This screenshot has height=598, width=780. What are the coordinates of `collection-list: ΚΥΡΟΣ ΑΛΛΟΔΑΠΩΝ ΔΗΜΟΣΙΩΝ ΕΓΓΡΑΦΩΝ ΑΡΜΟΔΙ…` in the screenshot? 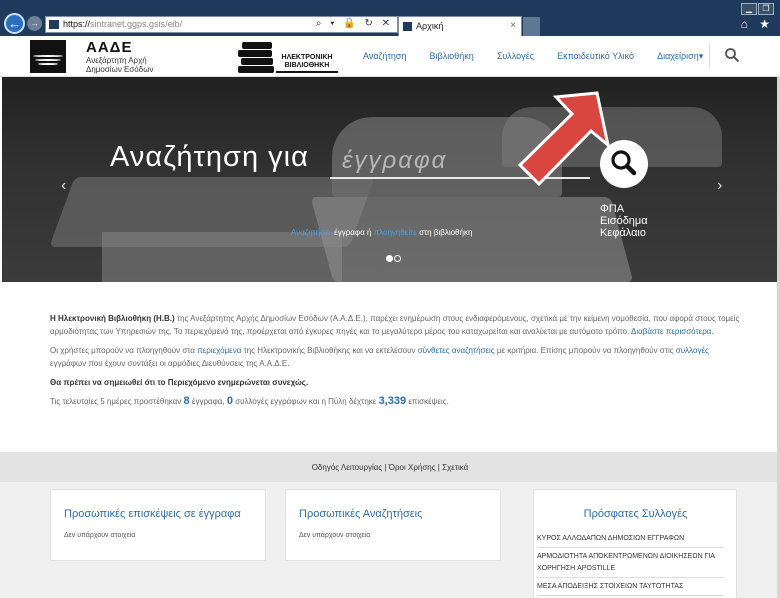 It's located at (630, 563).